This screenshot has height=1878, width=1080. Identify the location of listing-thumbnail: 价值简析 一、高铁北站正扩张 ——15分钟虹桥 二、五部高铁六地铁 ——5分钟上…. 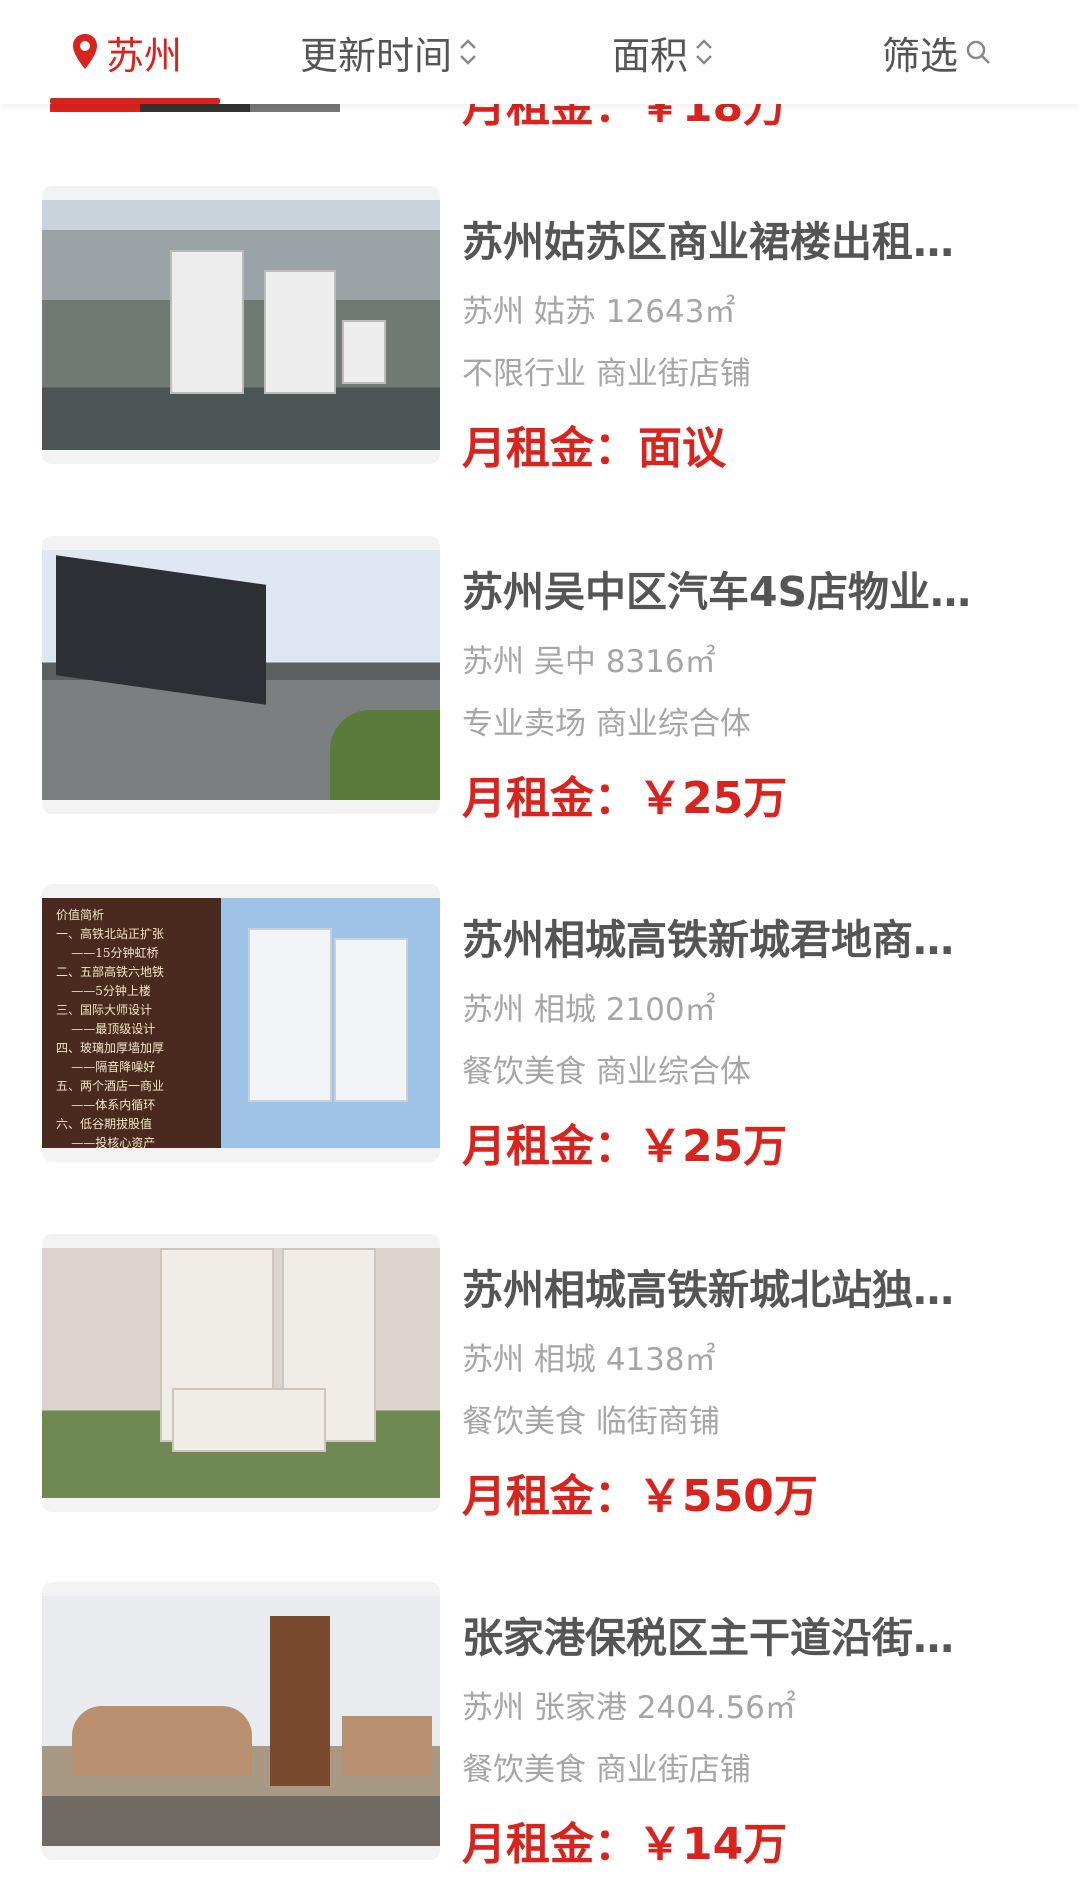
(241, 1023).